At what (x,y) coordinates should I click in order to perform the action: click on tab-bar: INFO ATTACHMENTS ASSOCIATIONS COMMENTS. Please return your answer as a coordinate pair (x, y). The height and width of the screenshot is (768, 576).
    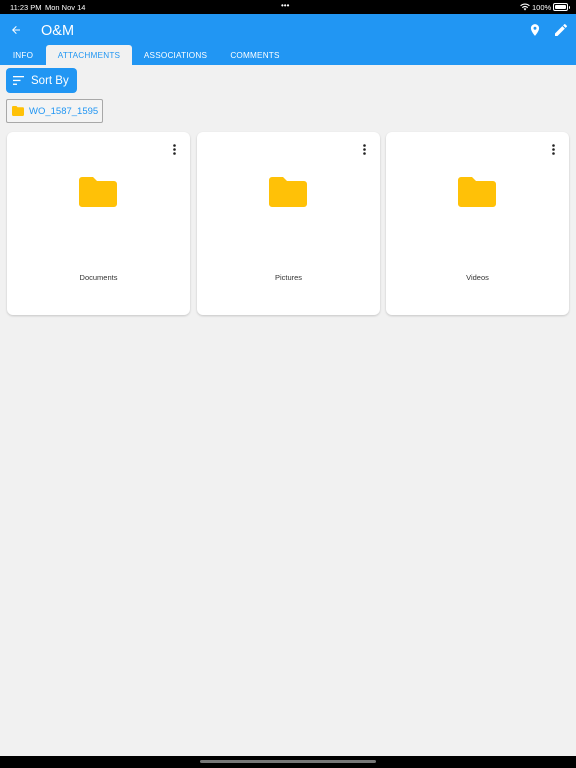
    Looking at the image, I should click on (145, 55).